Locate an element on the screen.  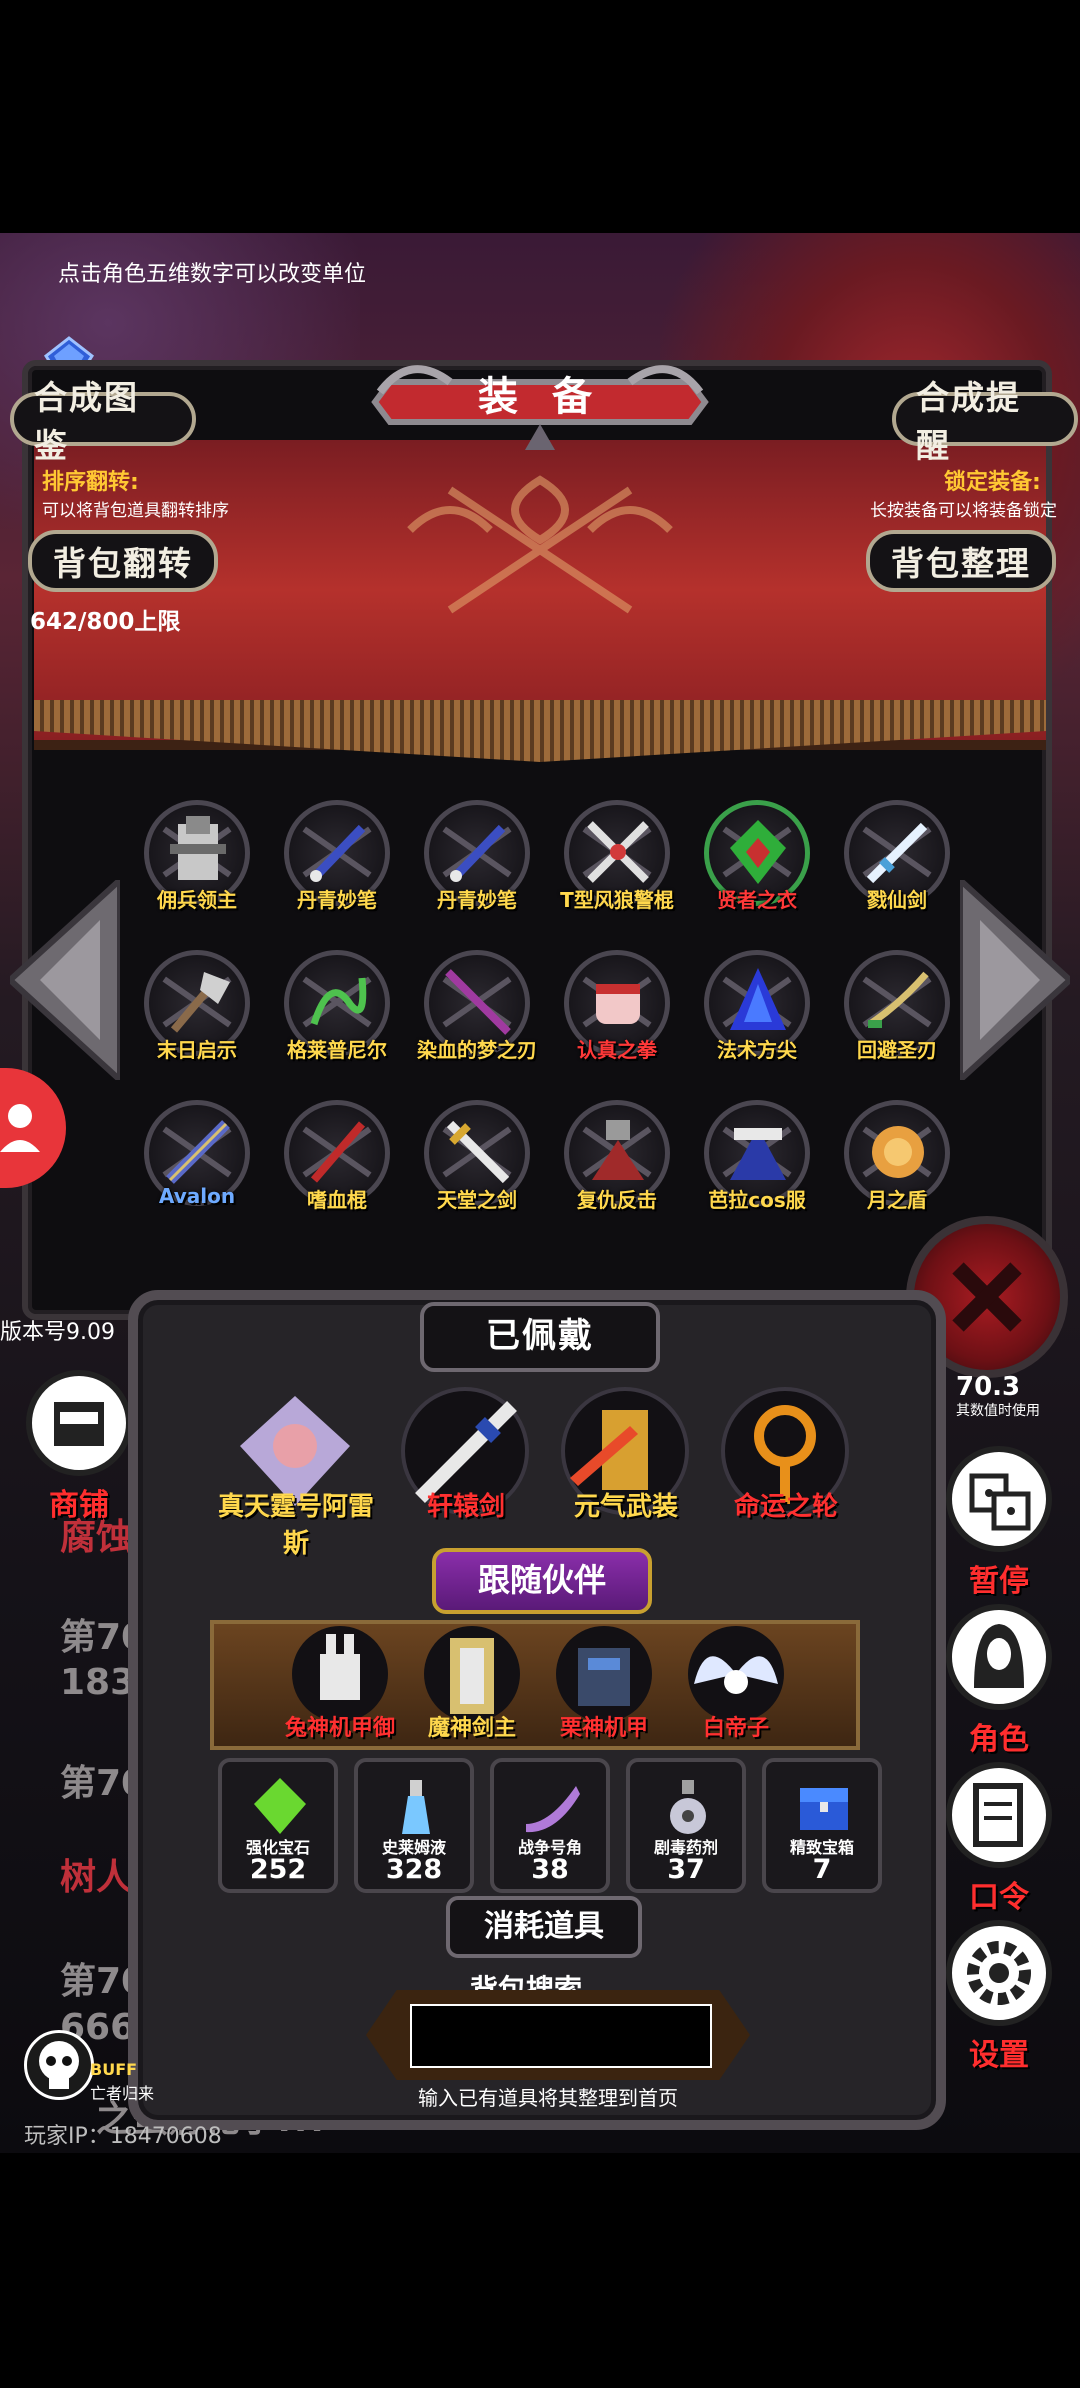
codex-button: 合成图鉴 is located at coordinates (103, 421).